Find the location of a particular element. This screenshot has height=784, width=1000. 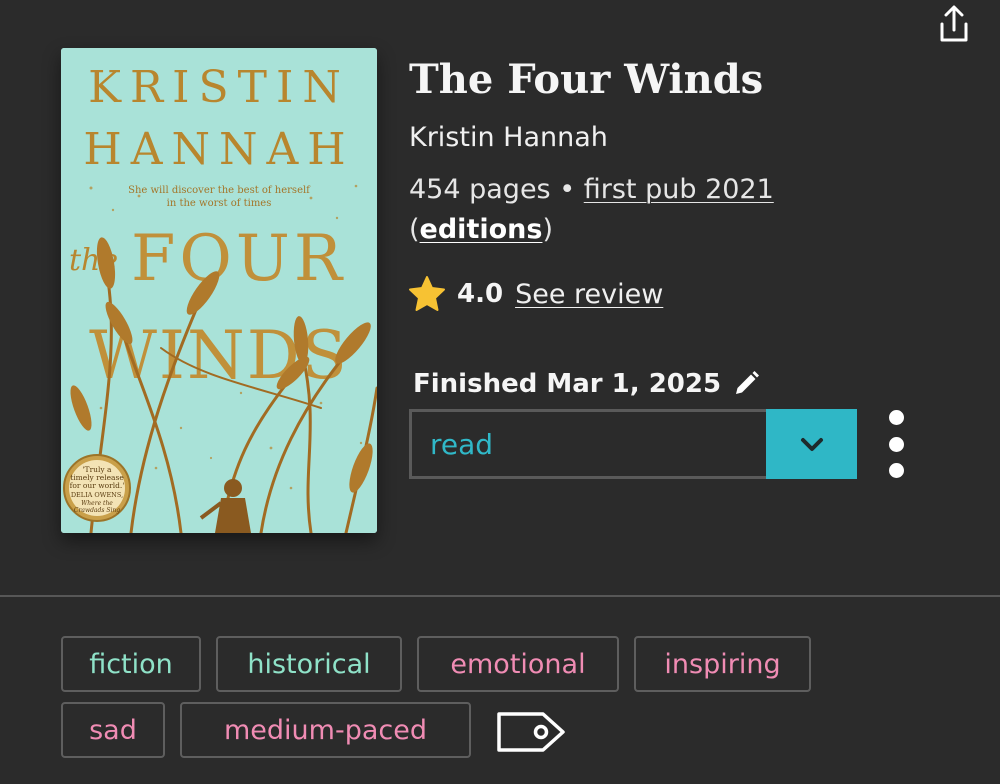

cover-title-four: FOUR is located at coordinates (238, 259).